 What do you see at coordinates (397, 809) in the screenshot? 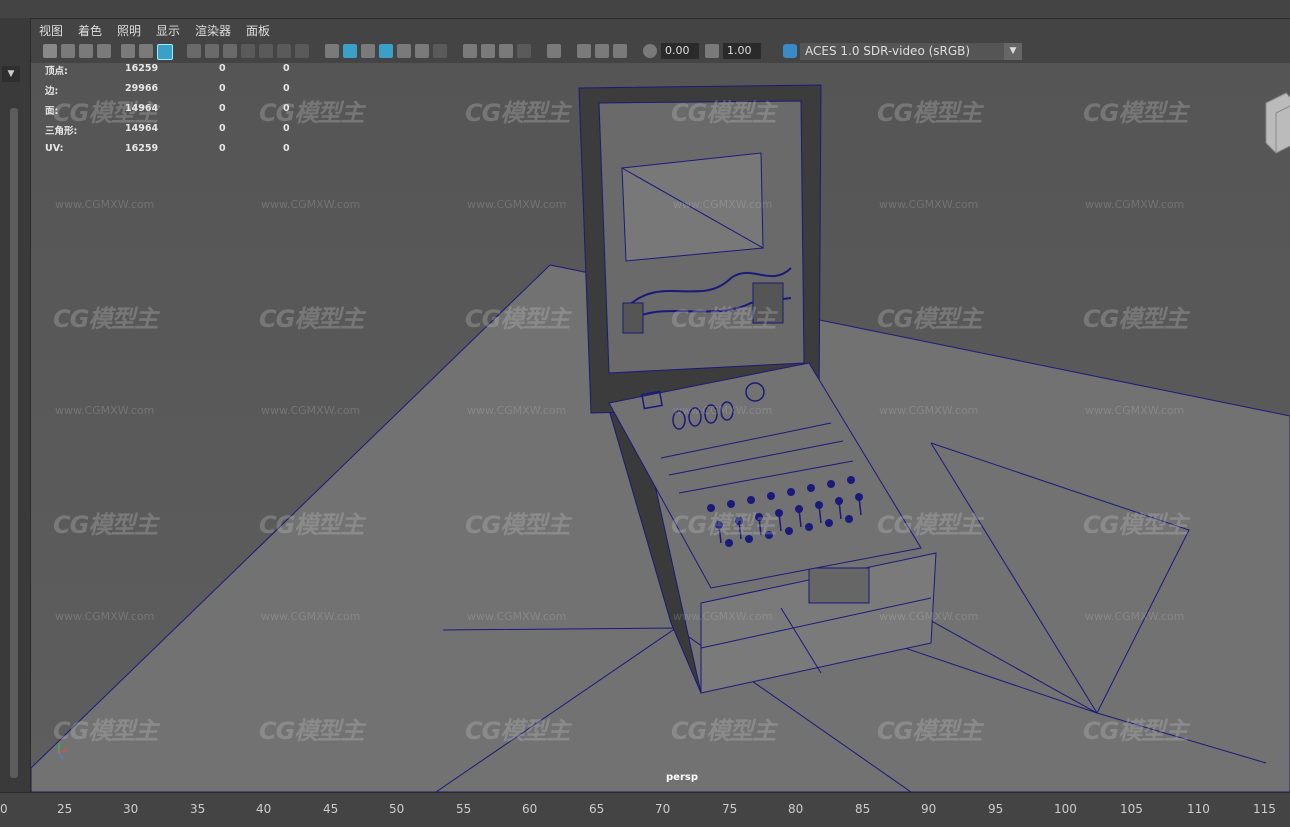
I see `ruler-tick-label: 50` at bounding box center [397, 809].